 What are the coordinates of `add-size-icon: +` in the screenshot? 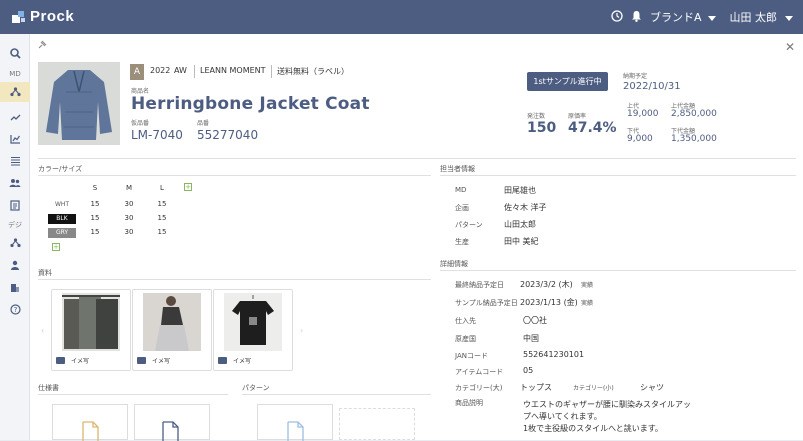 It's located at (188, 187).